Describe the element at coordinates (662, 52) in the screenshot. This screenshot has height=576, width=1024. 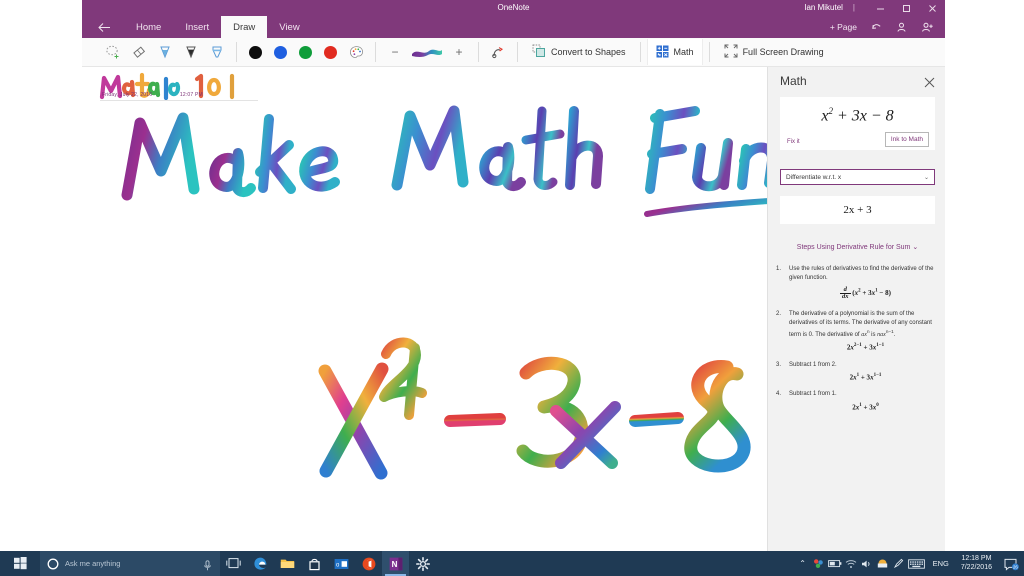
I see `math-icon` at that location.